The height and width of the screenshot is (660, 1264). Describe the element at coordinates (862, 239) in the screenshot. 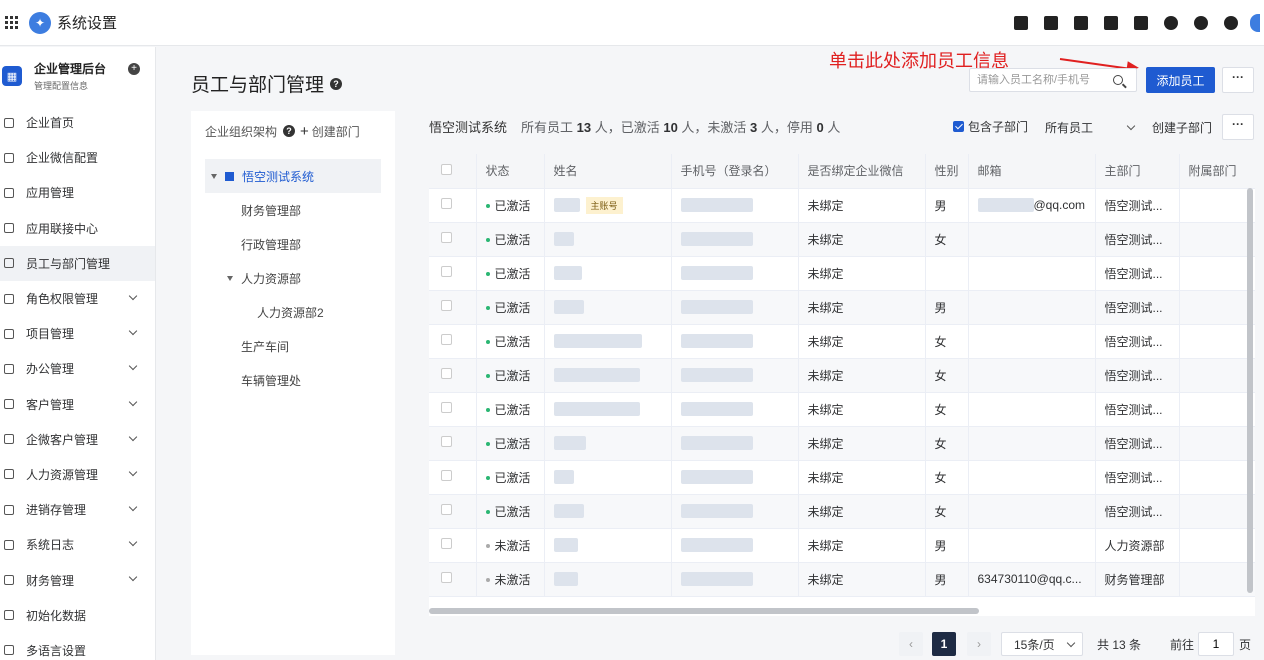

I see `wecom-bind-cell: 未绑定` at that location.